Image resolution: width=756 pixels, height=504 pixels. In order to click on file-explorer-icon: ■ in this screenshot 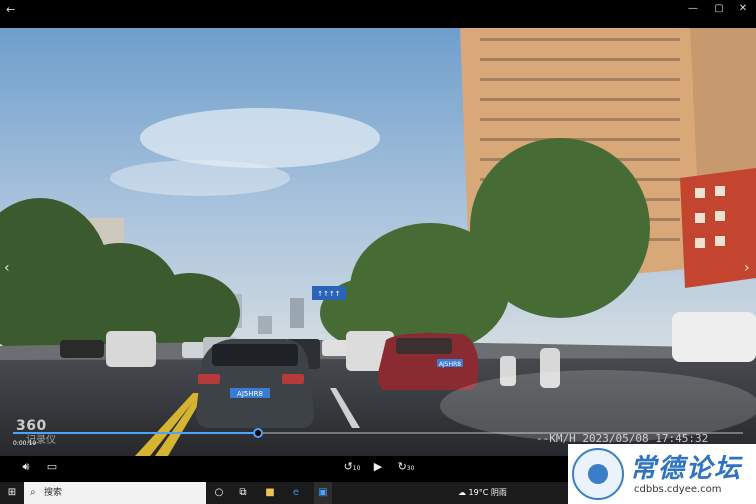, I will do `click(270, 493)`.